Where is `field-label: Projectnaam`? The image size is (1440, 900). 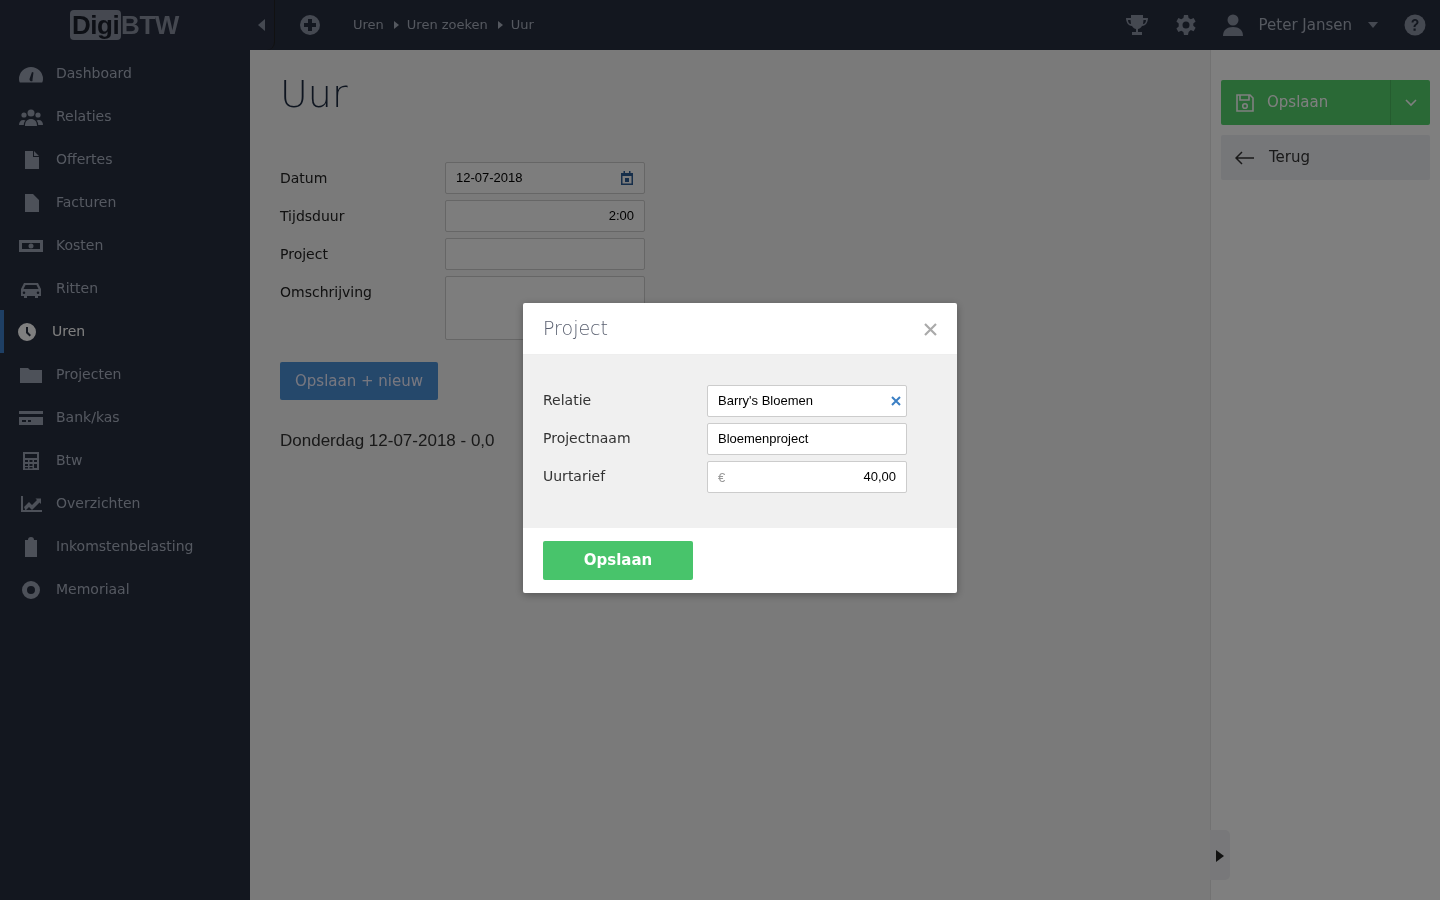
field-label: Projectnaam is located at coordinates (587, 439).